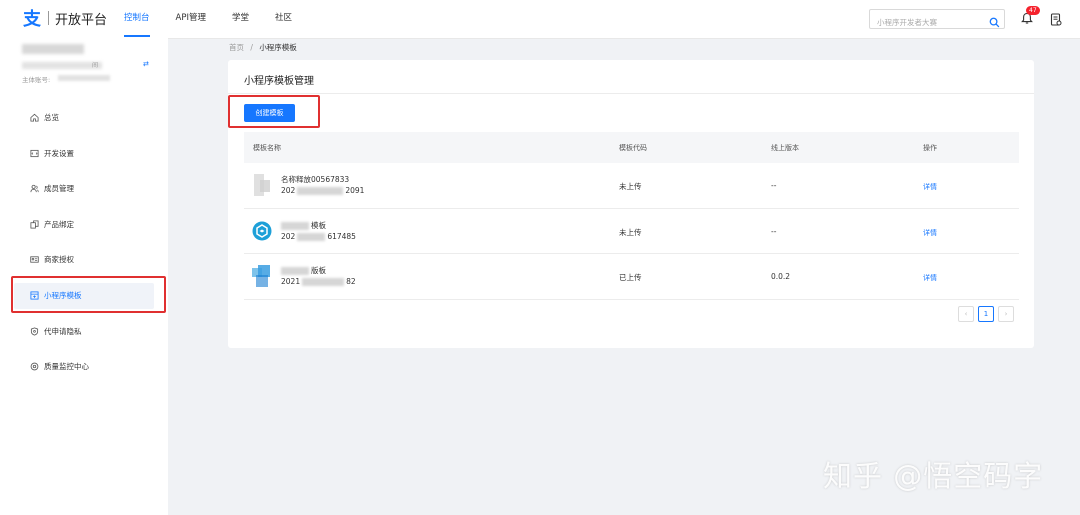 The height and width of the screenshot is (515, 1080). What do you see at coordinates (267, 148) in the screenshot?
I see `column-header-name: 模板名称` at bounding box center [267, 148].